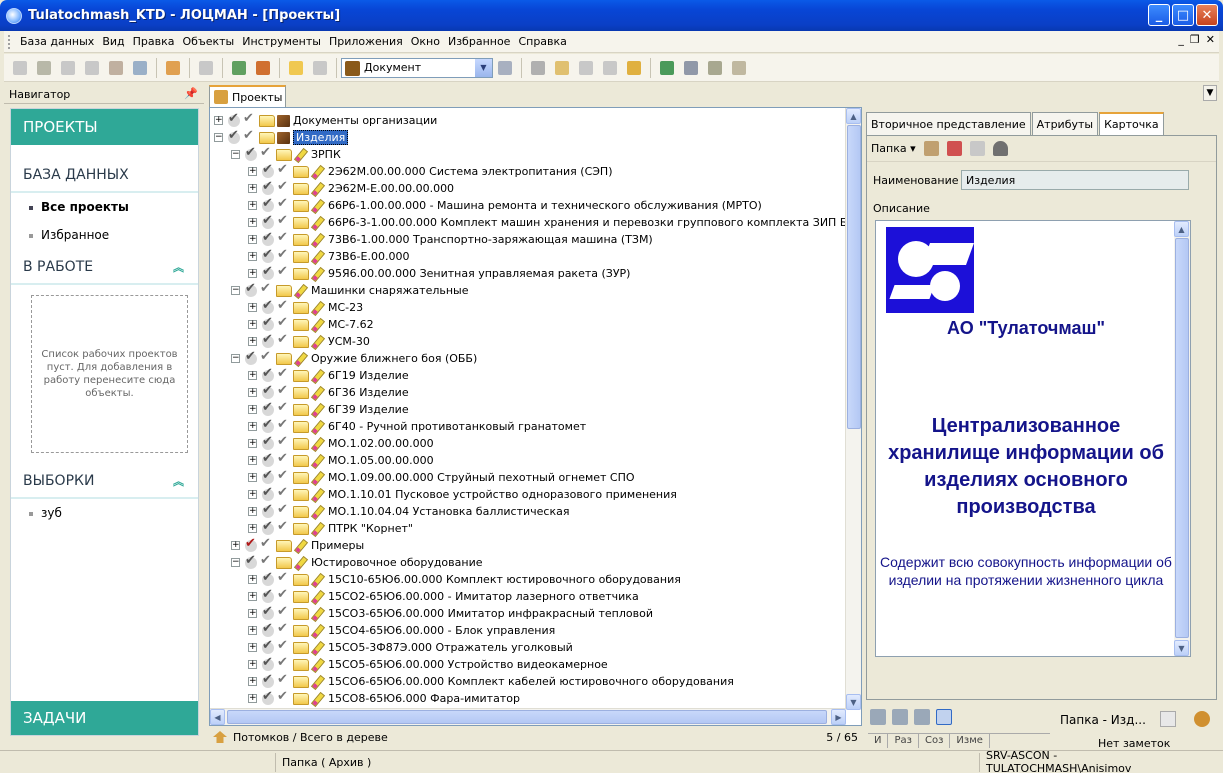 This screenshot has height=773, width=1223. What do you see at coordinates (425, 41) in the screenshot?
I see `menu-window: Окно` at bounding box center [425, 41].